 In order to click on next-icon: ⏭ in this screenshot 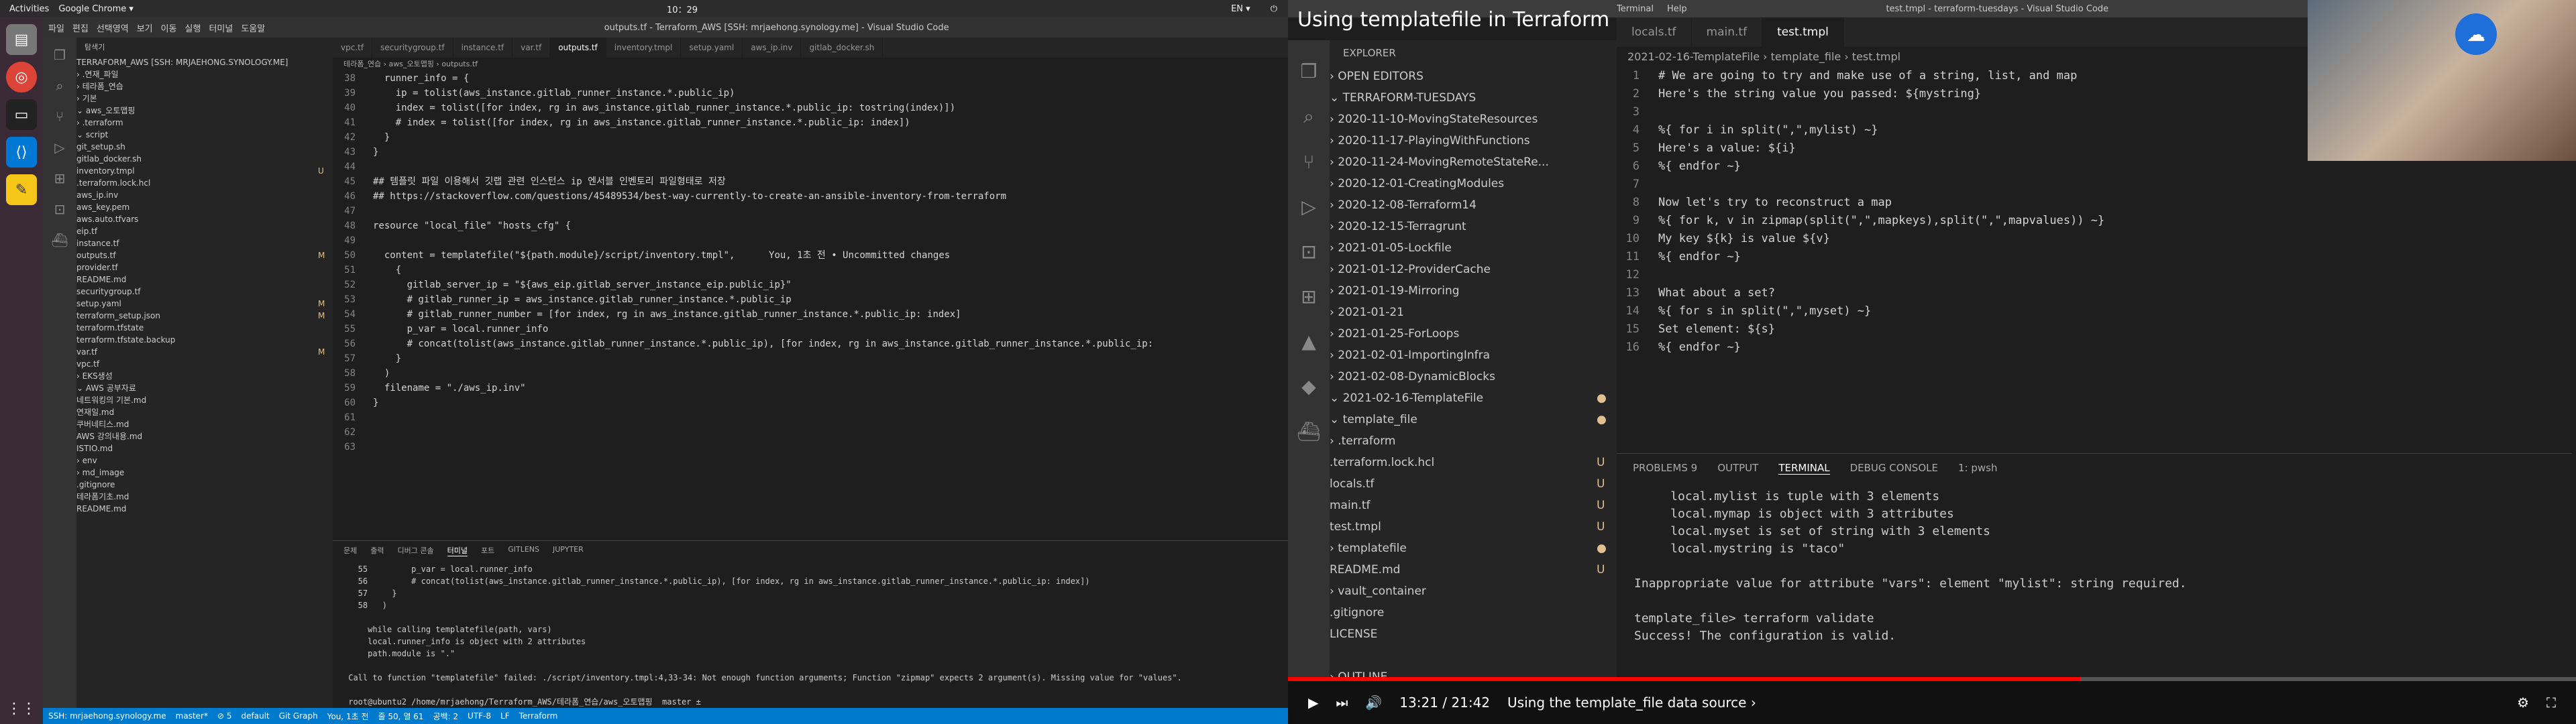, I will do `click(1342, 703)`.